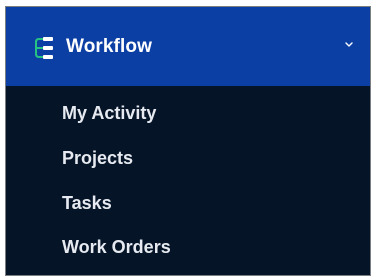  What do you see at coordinates (192, 247) in the screenshot?
I see `submenu-item-work-orders: Work Orders` at bounding box center [192, 247].